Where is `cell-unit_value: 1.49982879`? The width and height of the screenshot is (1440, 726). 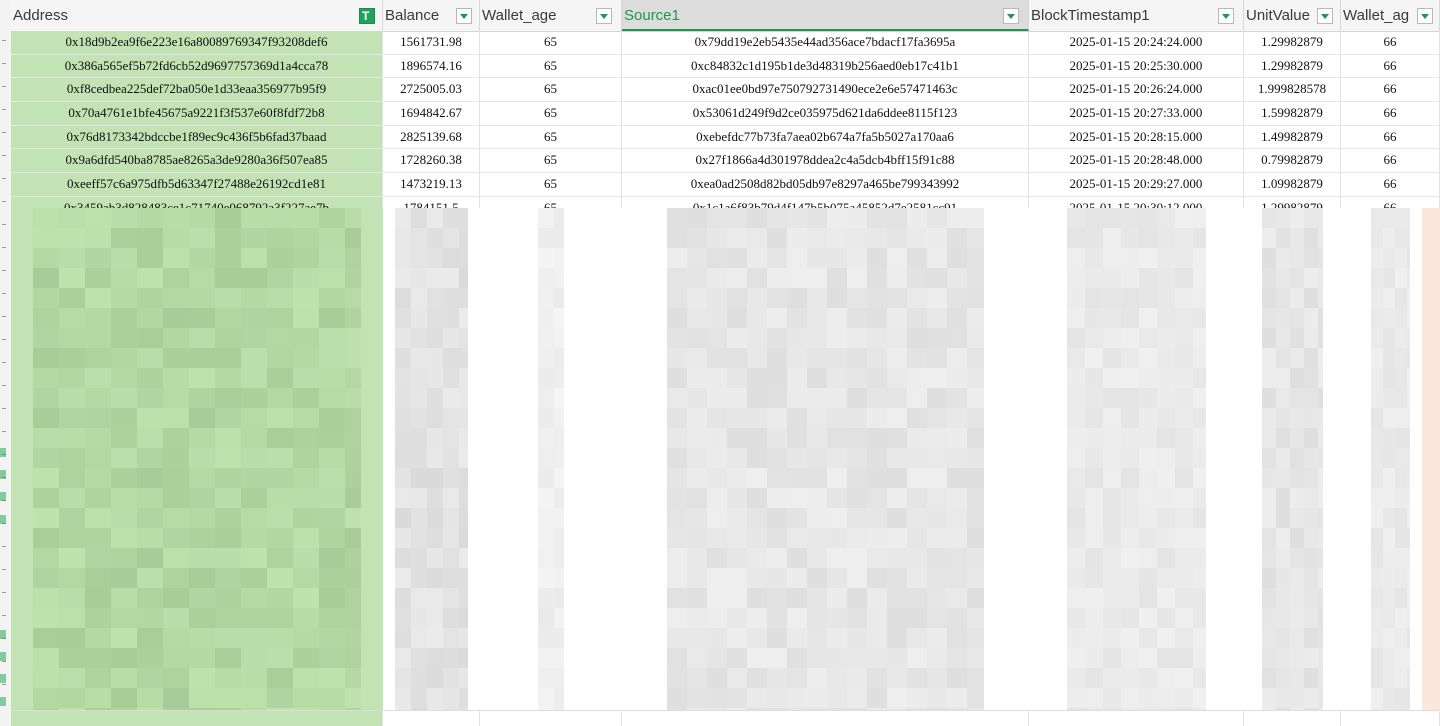
cell-unit_value: 1.49982879 is located at coordinates (1292, 137).